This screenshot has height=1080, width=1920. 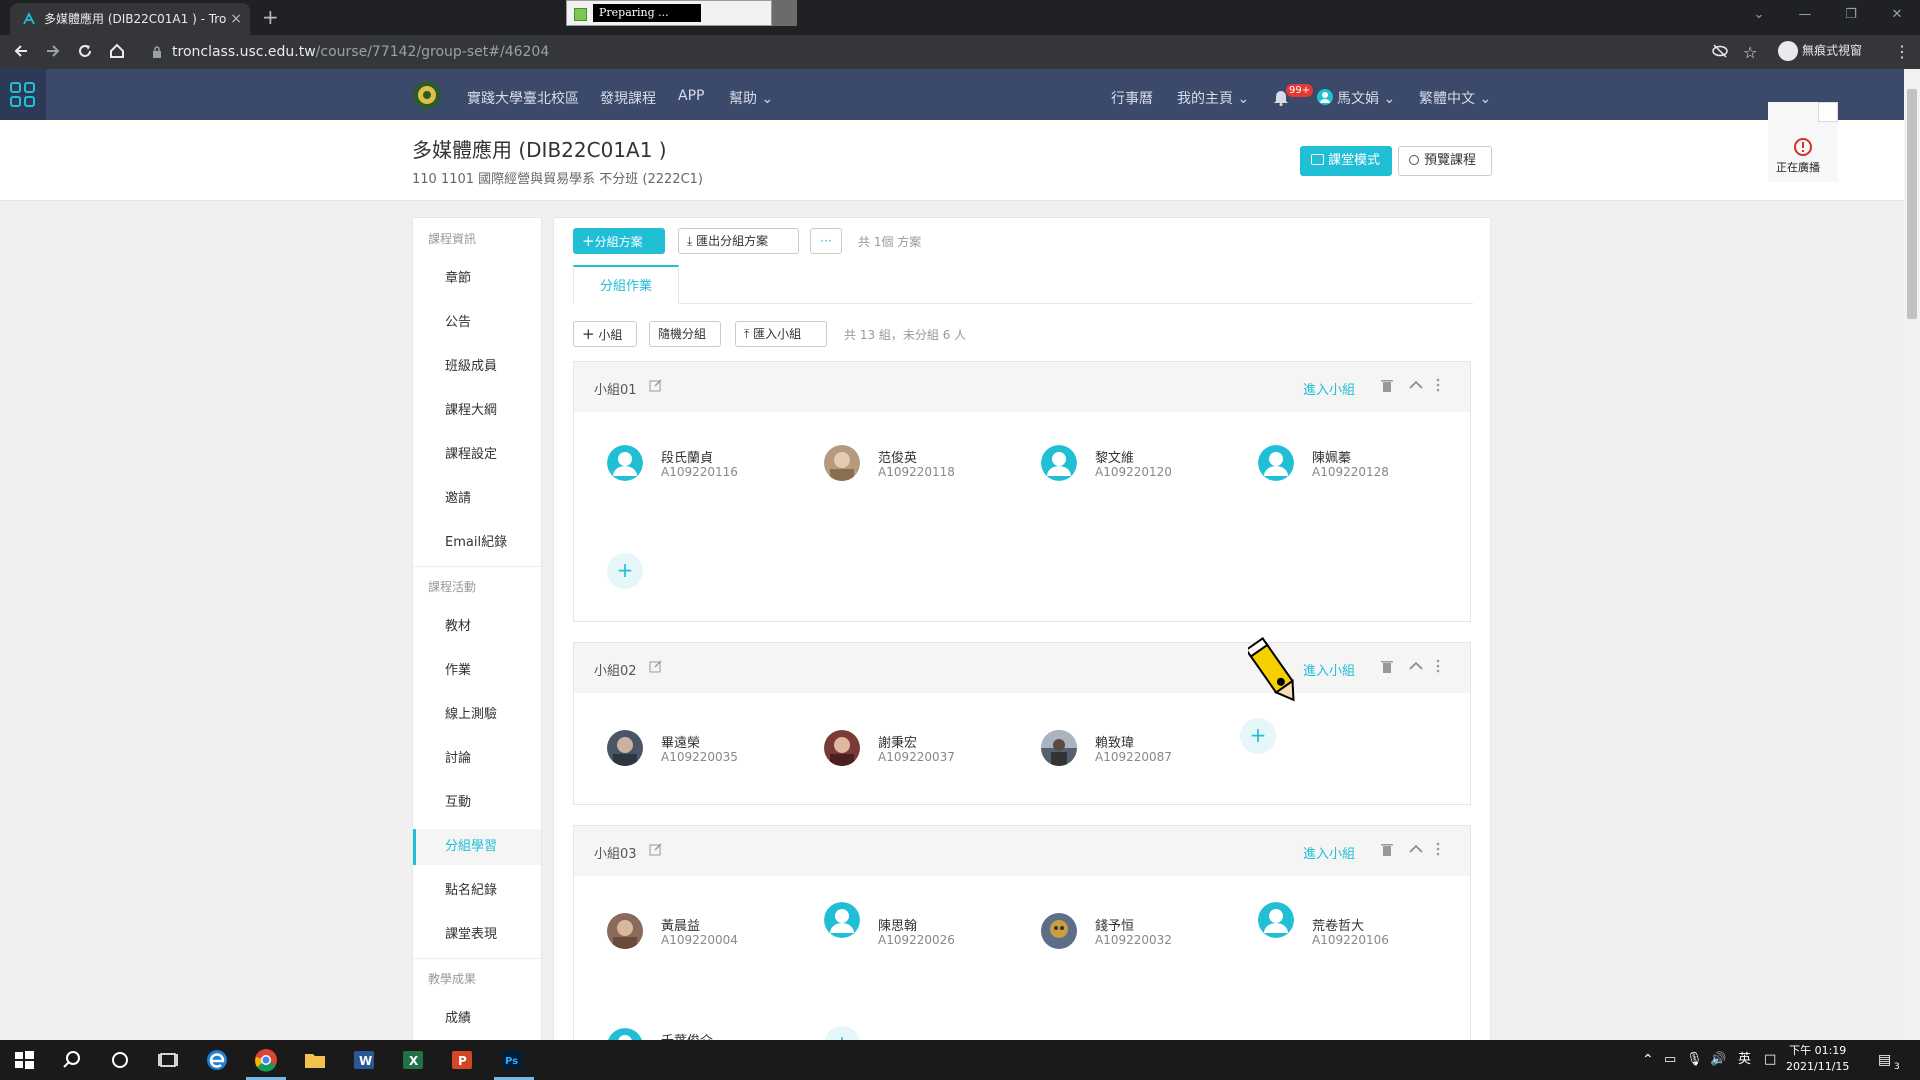 I want to click on group-member: 謝秉宏 A109220037, so click(x=924, y=748).